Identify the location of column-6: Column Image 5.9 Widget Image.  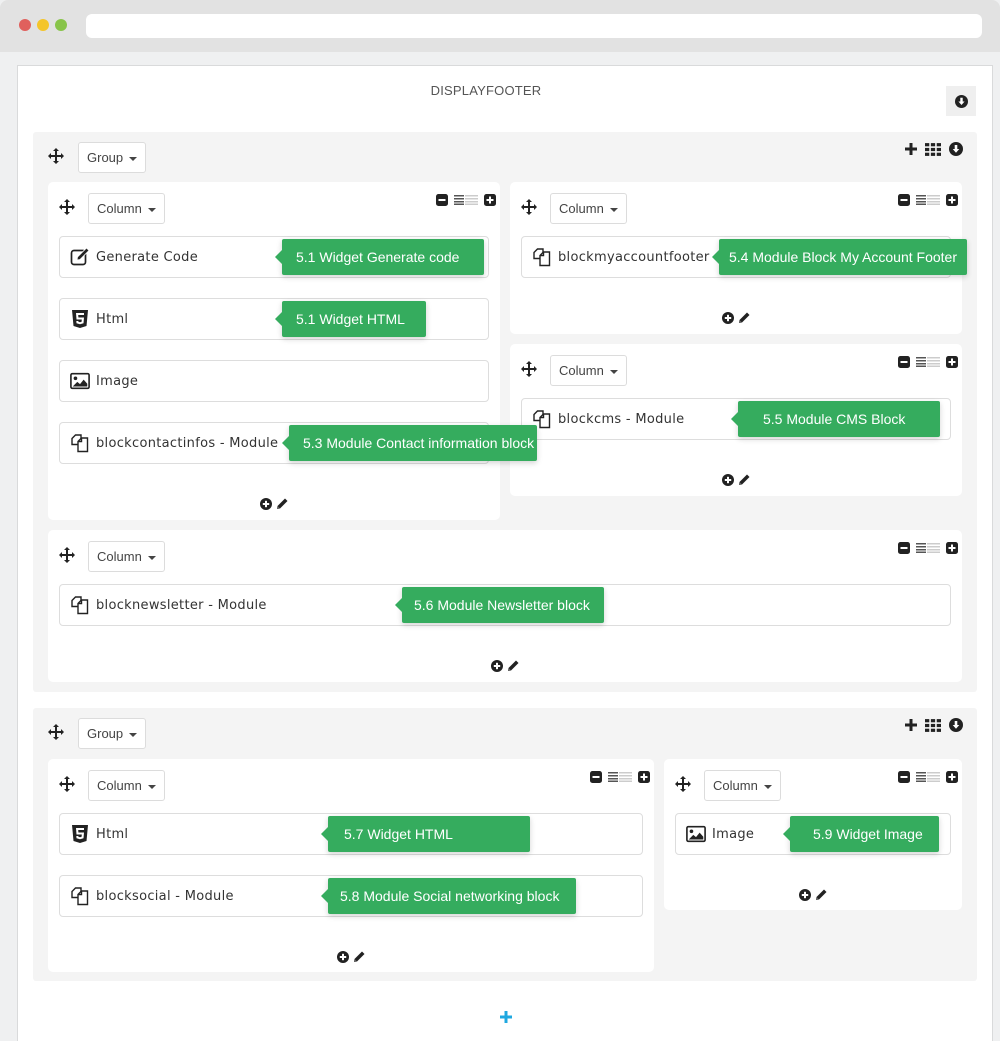
(813, 834).